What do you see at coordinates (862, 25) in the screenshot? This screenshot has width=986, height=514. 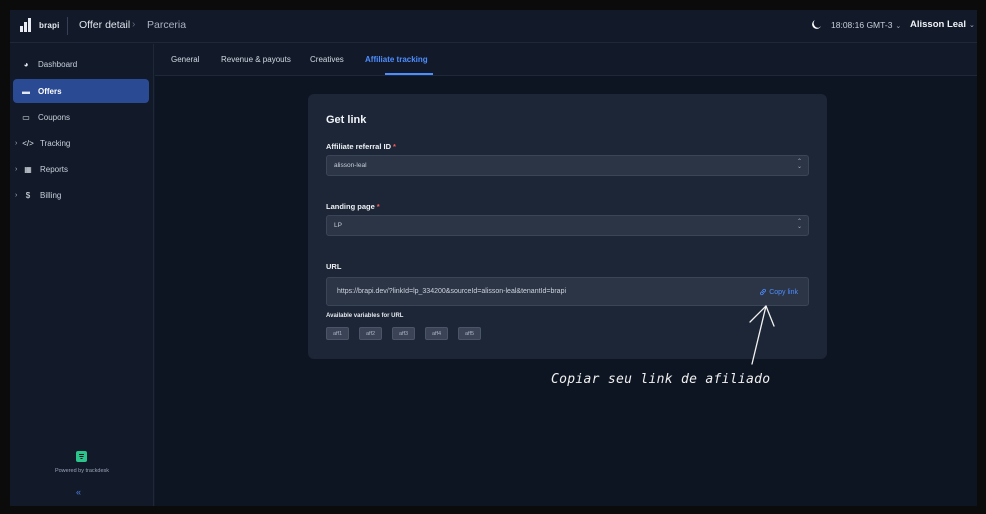 I see `clock-text: 18:08:16 GMT-3` at bounding box center [862, 25].